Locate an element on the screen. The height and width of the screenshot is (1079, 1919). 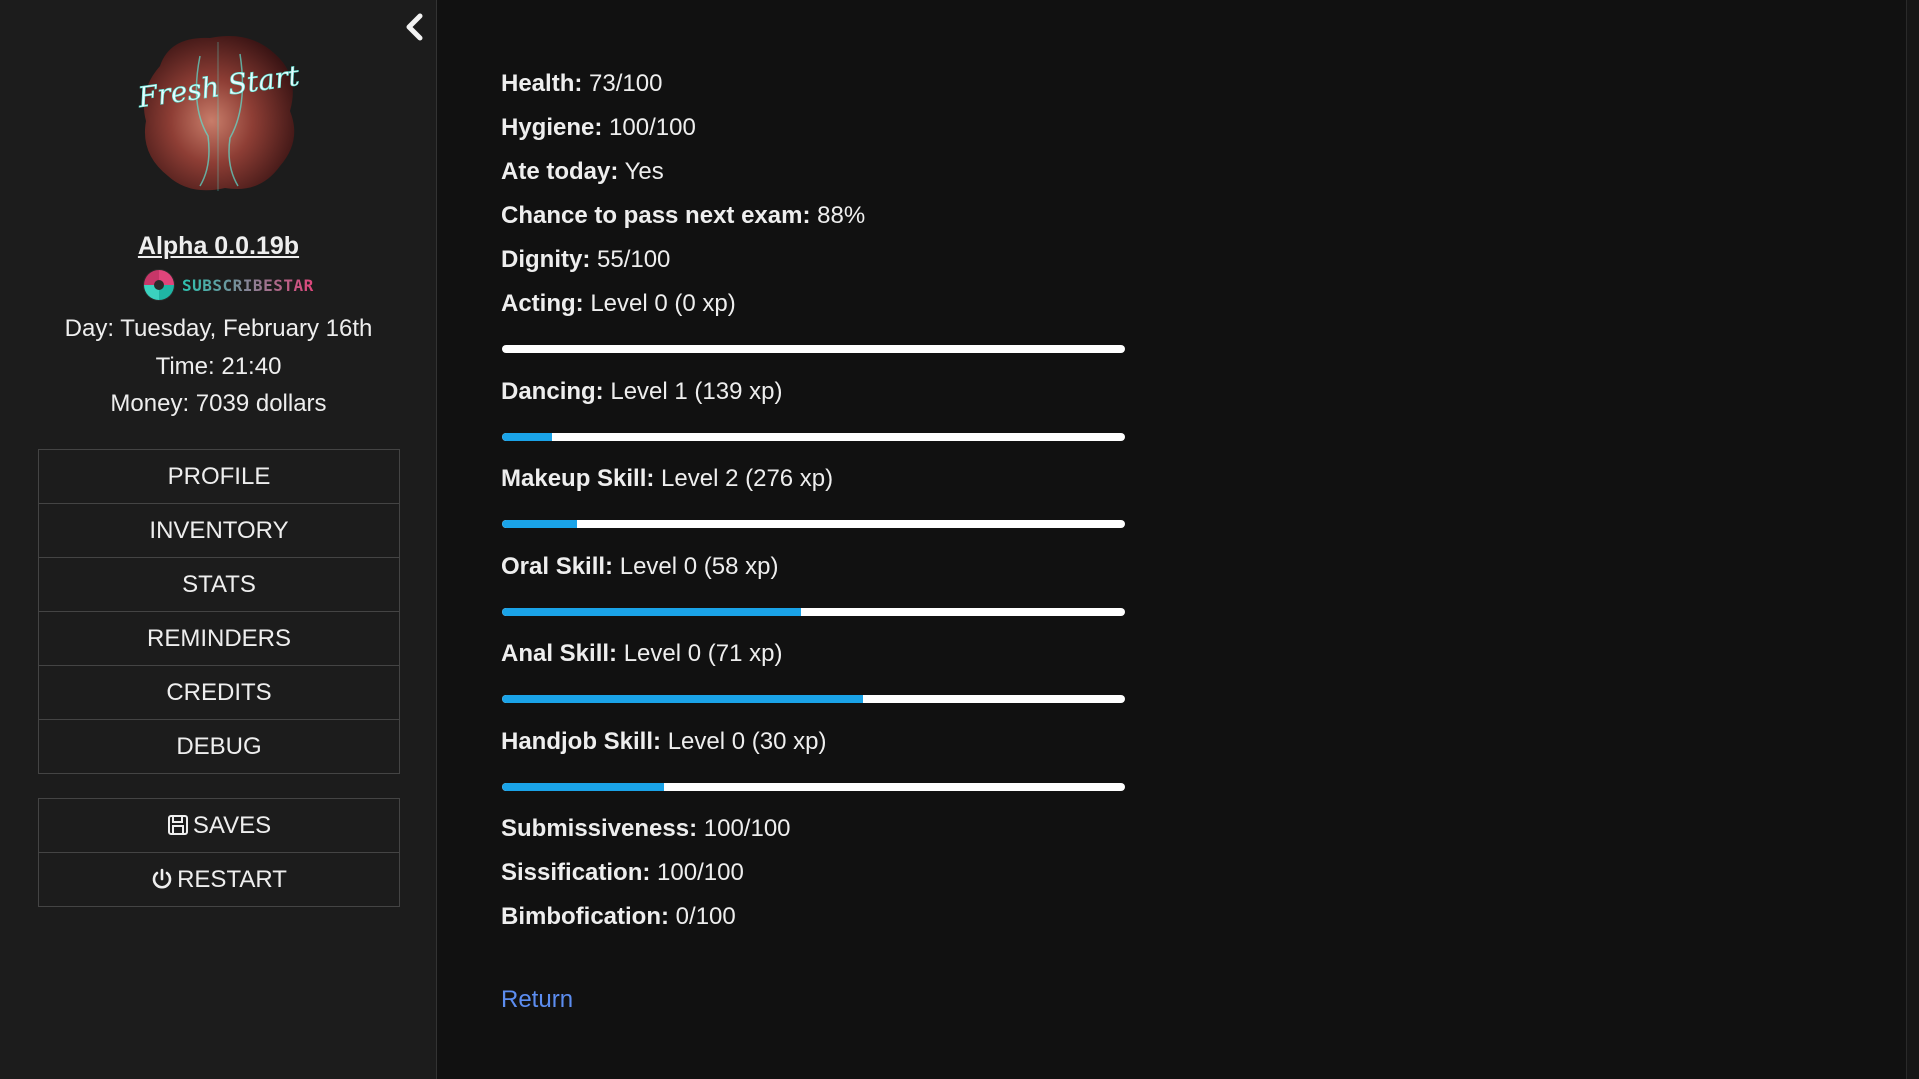
menu-profile-button: PROFILE is located at coordinates (219, 477).